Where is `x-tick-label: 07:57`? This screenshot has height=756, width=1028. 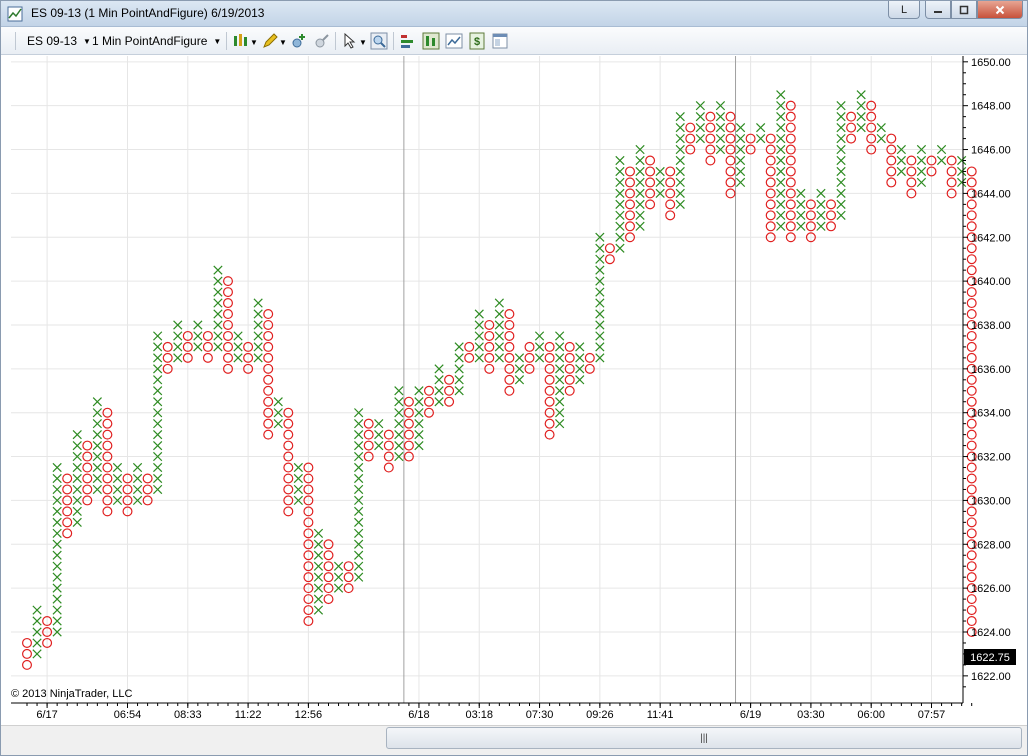 x-tick-label: 07:57 is located at coordinates (932, 715).